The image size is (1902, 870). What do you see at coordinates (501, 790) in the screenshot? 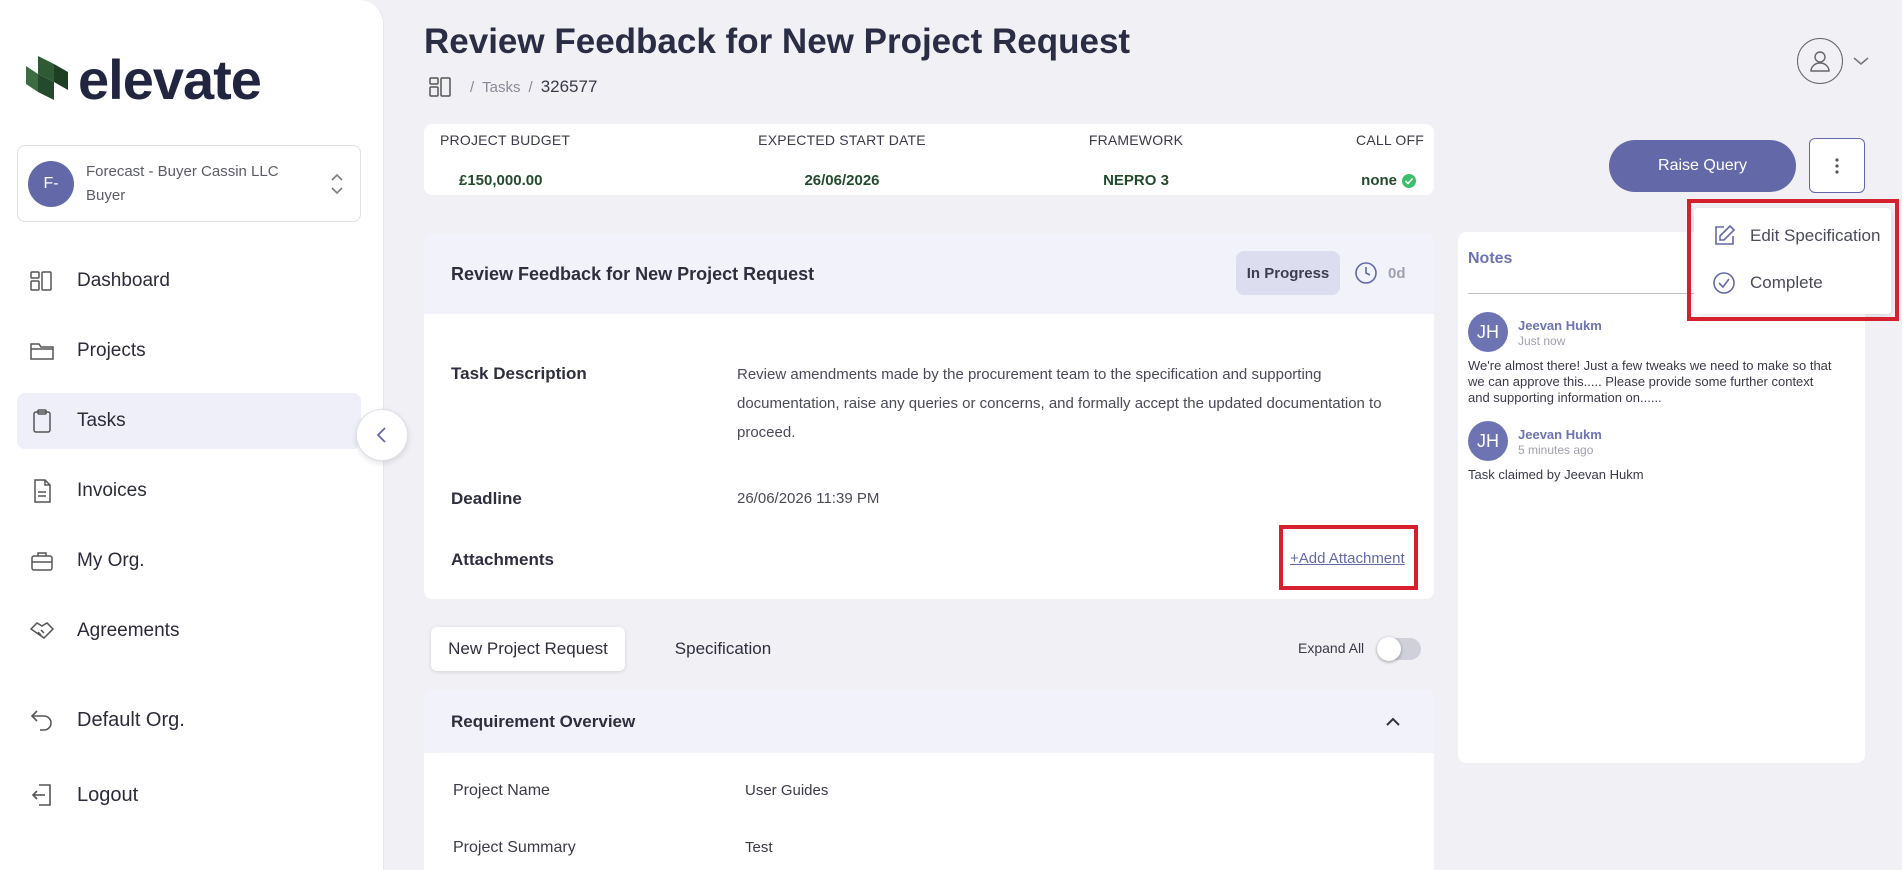
I see `project-name-label: Project Name` at bounding box center [501, 790].